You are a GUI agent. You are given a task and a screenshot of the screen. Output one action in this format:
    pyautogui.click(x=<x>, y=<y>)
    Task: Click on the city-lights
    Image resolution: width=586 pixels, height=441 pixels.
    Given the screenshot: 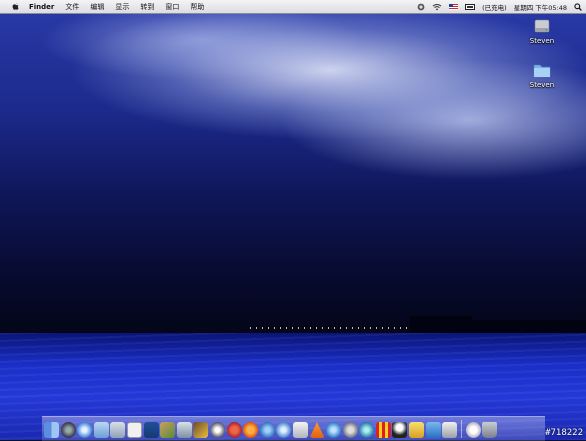 What is the action you would take?
    pyautogui.click(x=335, y=328)
    